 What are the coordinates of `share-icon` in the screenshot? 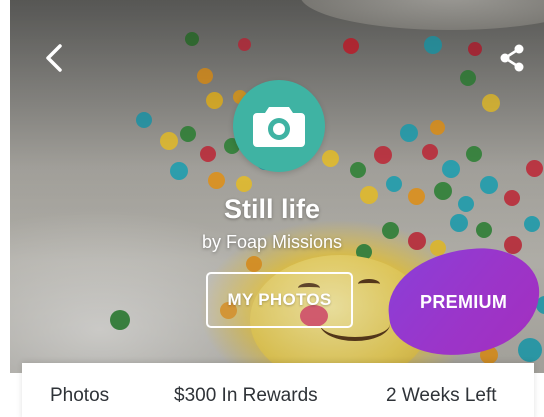 It's located at (512, 58).